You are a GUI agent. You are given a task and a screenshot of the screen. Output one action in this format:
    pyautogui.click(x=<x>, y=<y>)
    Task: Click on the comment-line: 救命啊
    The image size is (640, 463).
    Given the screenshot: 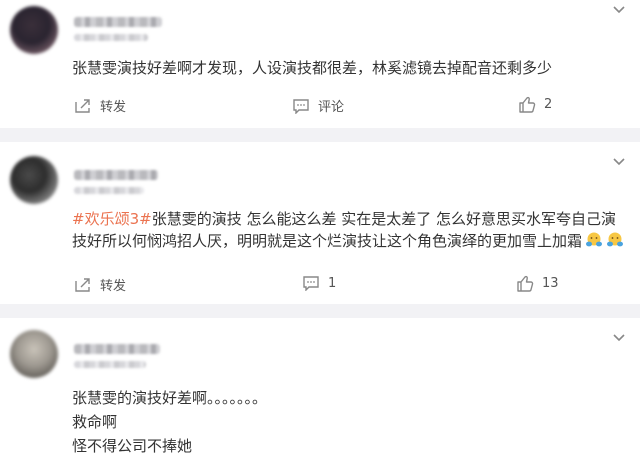 What is the action you would take?
    pyautogui.click(x=95, y=422)
    